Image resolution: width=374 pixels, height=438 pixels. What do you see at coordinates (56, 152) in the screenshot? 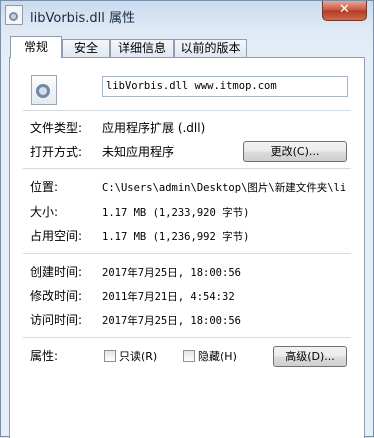
I see `opens-with-label: 打开方式:` at bounding box center [56, 152].